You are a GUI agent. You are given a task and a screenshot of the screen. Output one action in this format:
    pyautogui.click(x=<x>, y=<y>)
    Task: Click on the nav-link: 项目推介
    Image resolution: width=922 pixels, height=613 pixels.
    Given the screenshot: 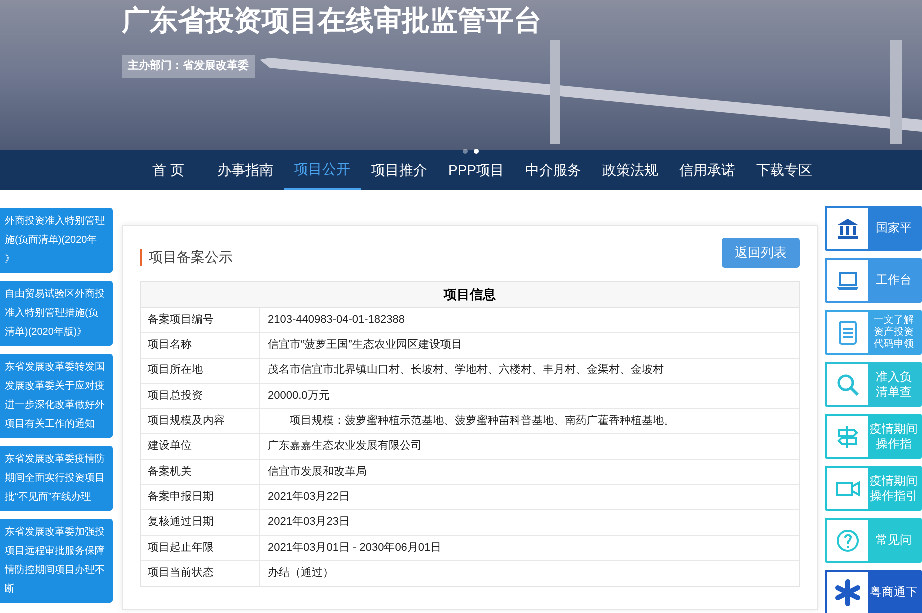 What is the action you would take?
    pyautogui.click(x=399, y=170)
    